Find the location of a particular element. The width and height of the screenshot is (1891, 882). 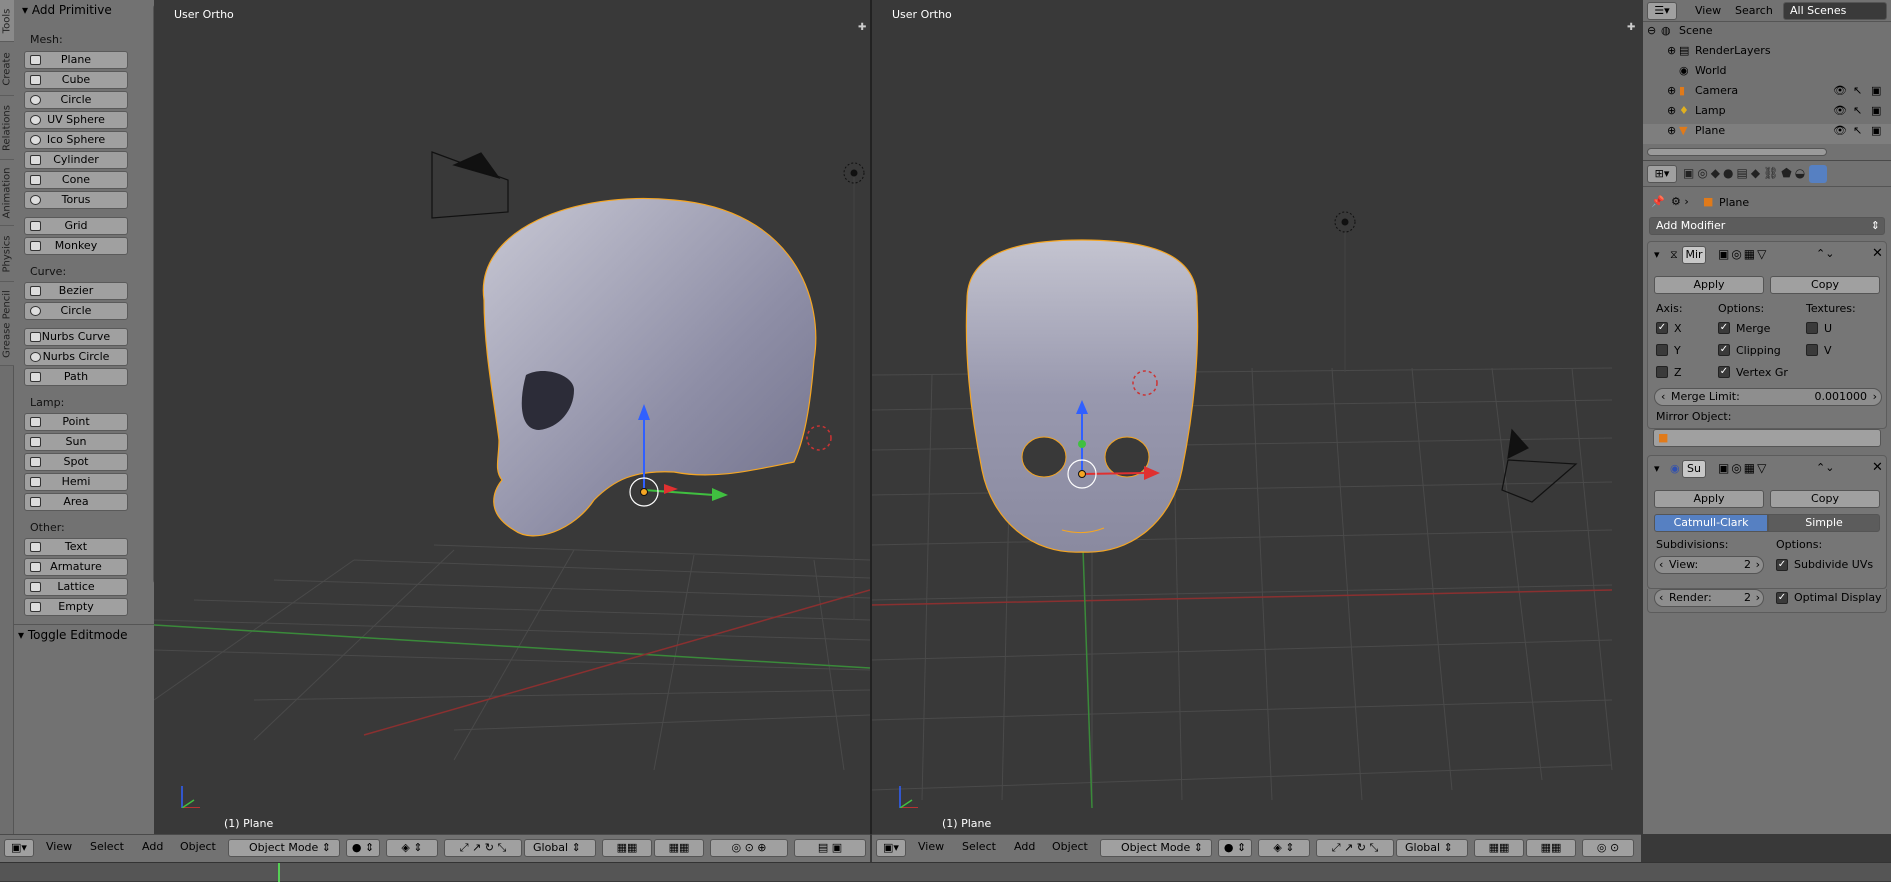

add-plane-button: Plane is located at coordinates (76, 60).